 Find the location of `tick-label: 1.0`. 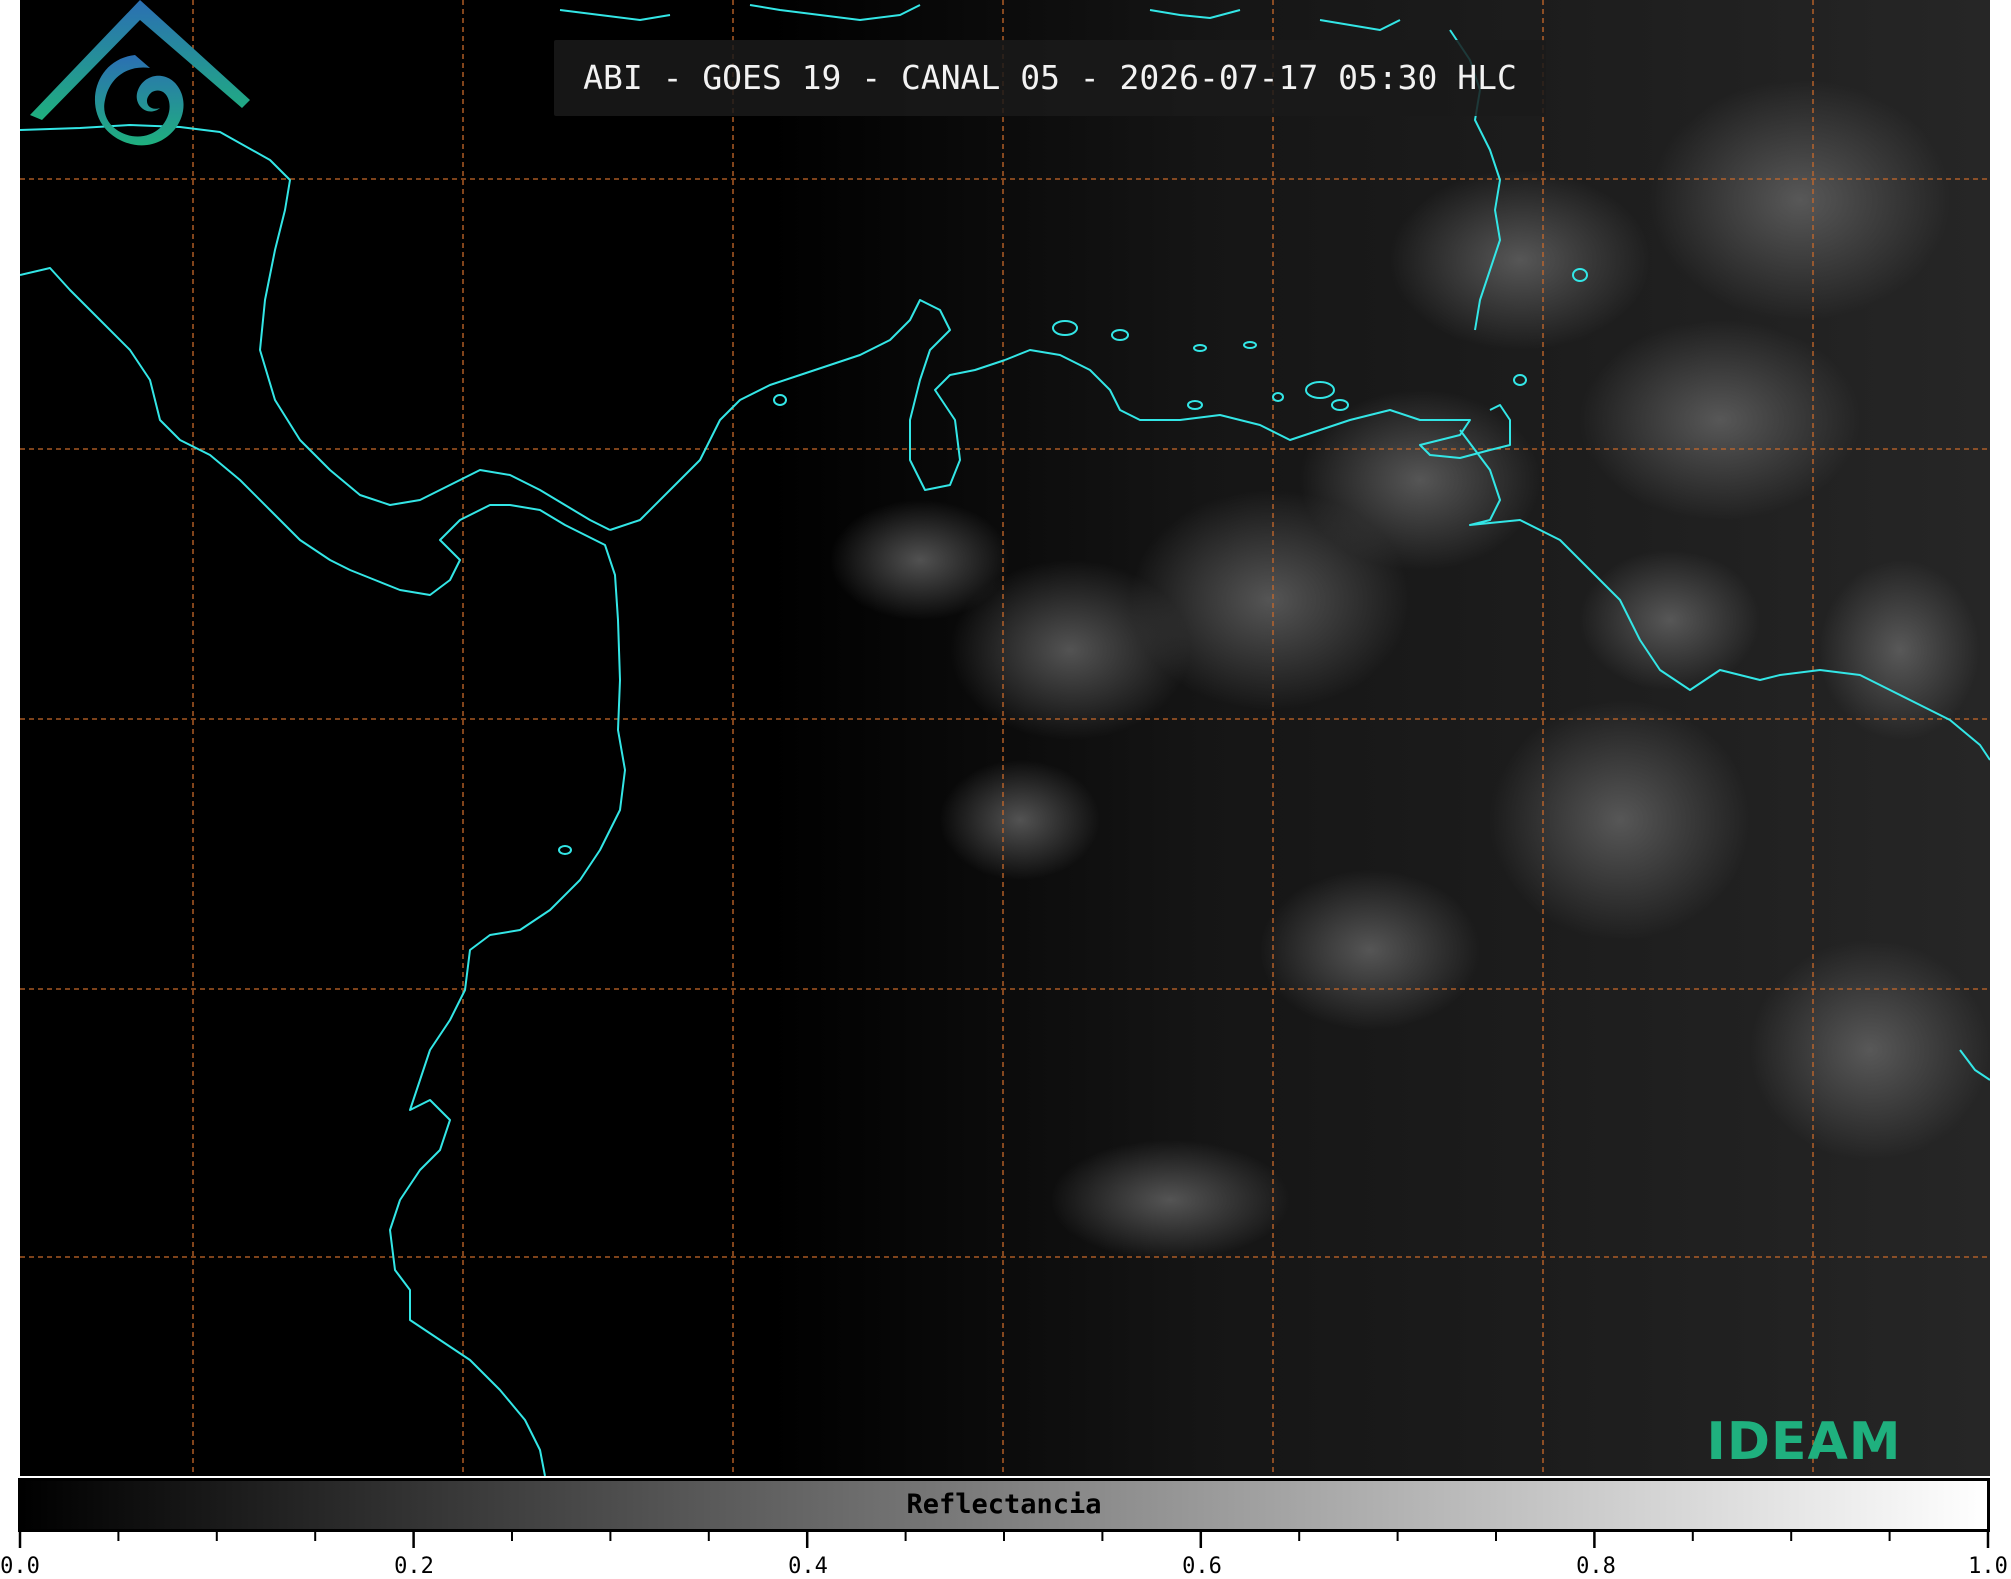

tick-label: 1.0 is located at coordinates (1988, 1566).